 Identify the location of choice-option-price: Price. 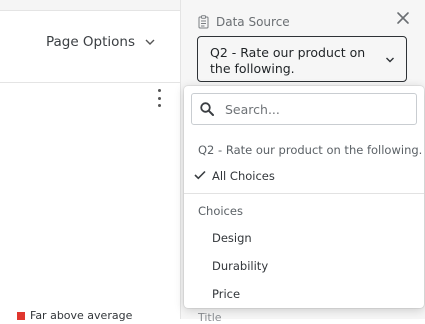
(226, 294).